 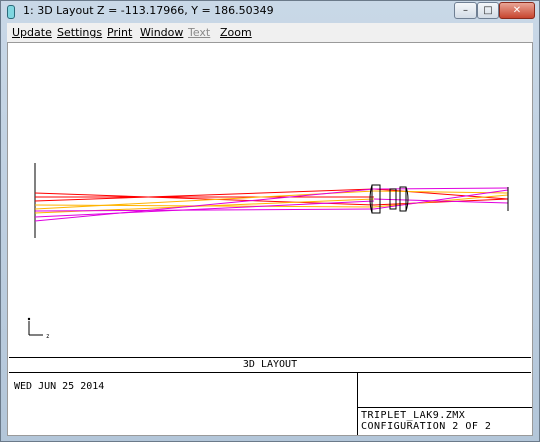 What do you see at coordinates (413, 415) in the screenshot?
I see `plot-filename: TRIPLET_LAK9.ZMX` at bounding box center [413, 415].